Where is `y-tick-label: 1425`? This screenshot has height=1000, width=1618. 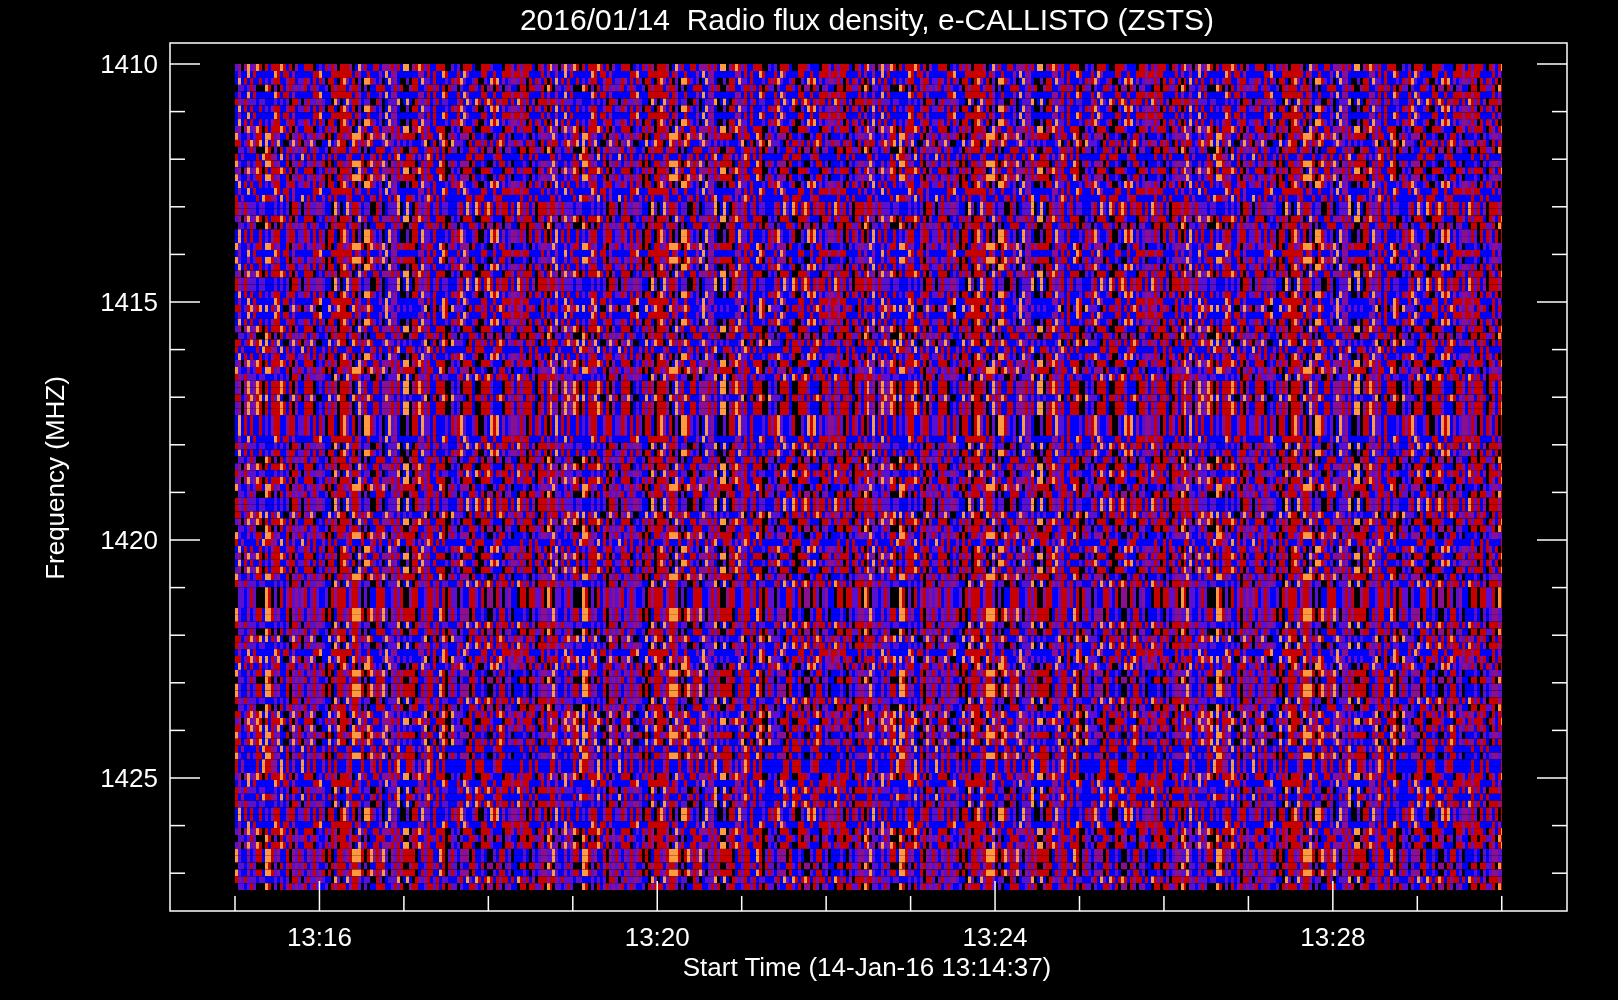
y-tick-label: 1425 is located at coordinates (129, 778).